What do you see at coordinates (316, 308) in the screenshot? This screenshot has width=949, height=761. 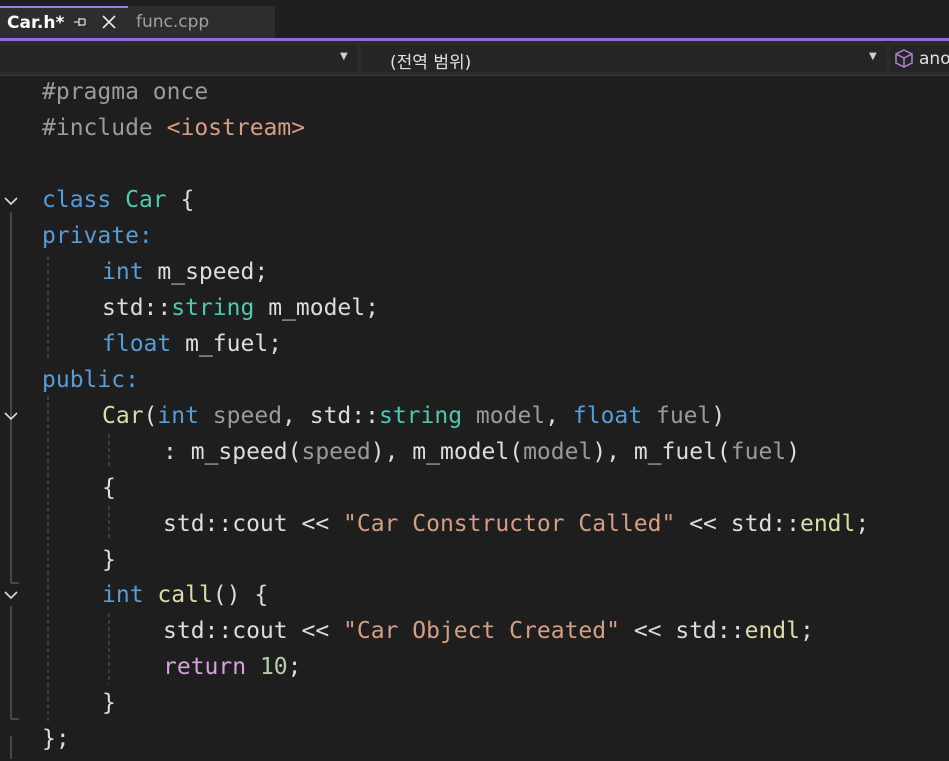 I see `token: m_model;` at bounding box center [316, 308].